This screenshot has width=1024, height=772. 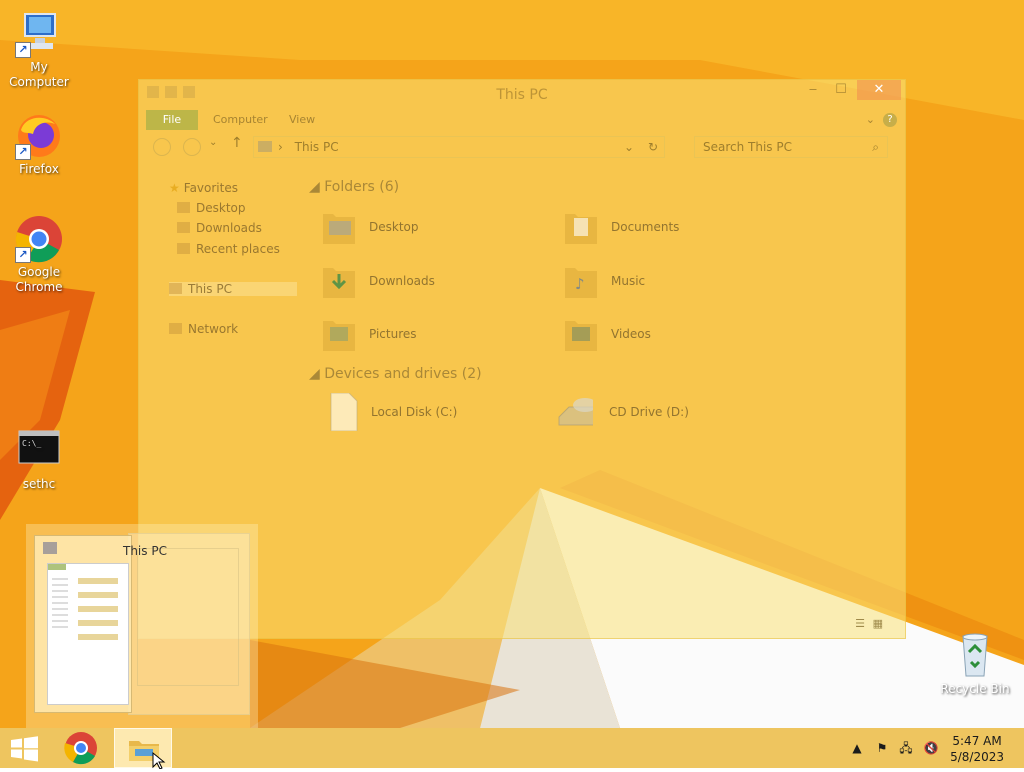 What do you see at coordinates (228, 249) in the screenshot?
I see `nav-recent-places: Recent places` at bounding box center [228, 249].